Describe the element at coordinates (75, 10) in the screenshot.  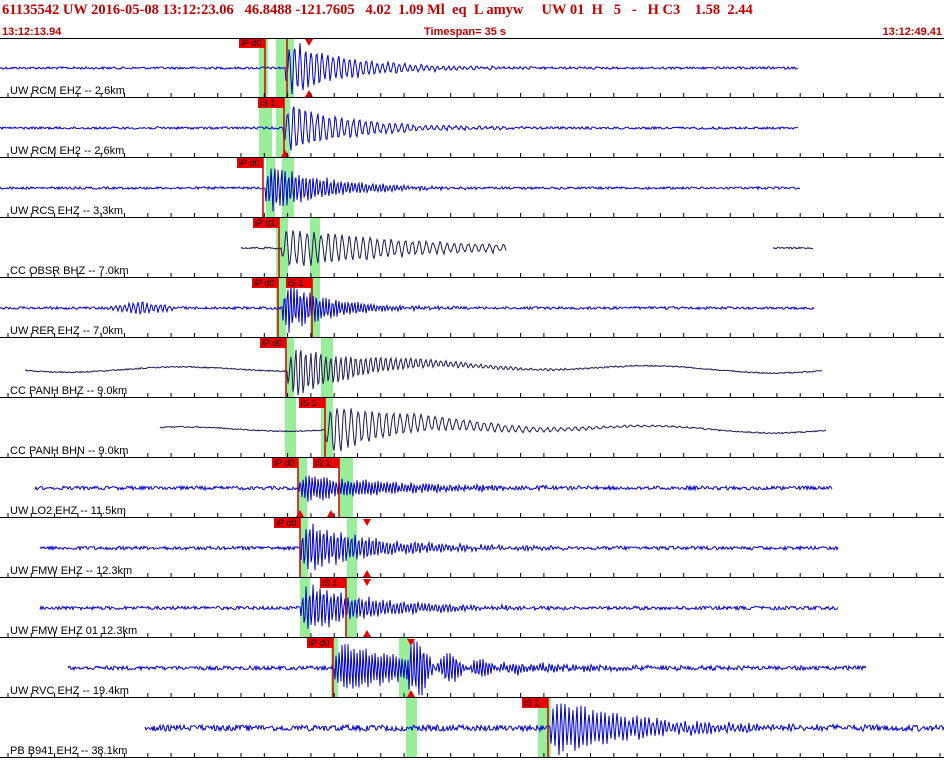
I see `event-network: UW` at that location.